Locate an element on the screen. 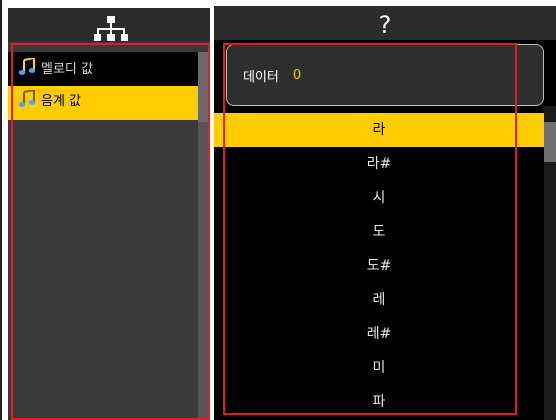 This screenshot has width=556, height=420. note-option-la-sharp: 라# is located at coordinates (379, 164).